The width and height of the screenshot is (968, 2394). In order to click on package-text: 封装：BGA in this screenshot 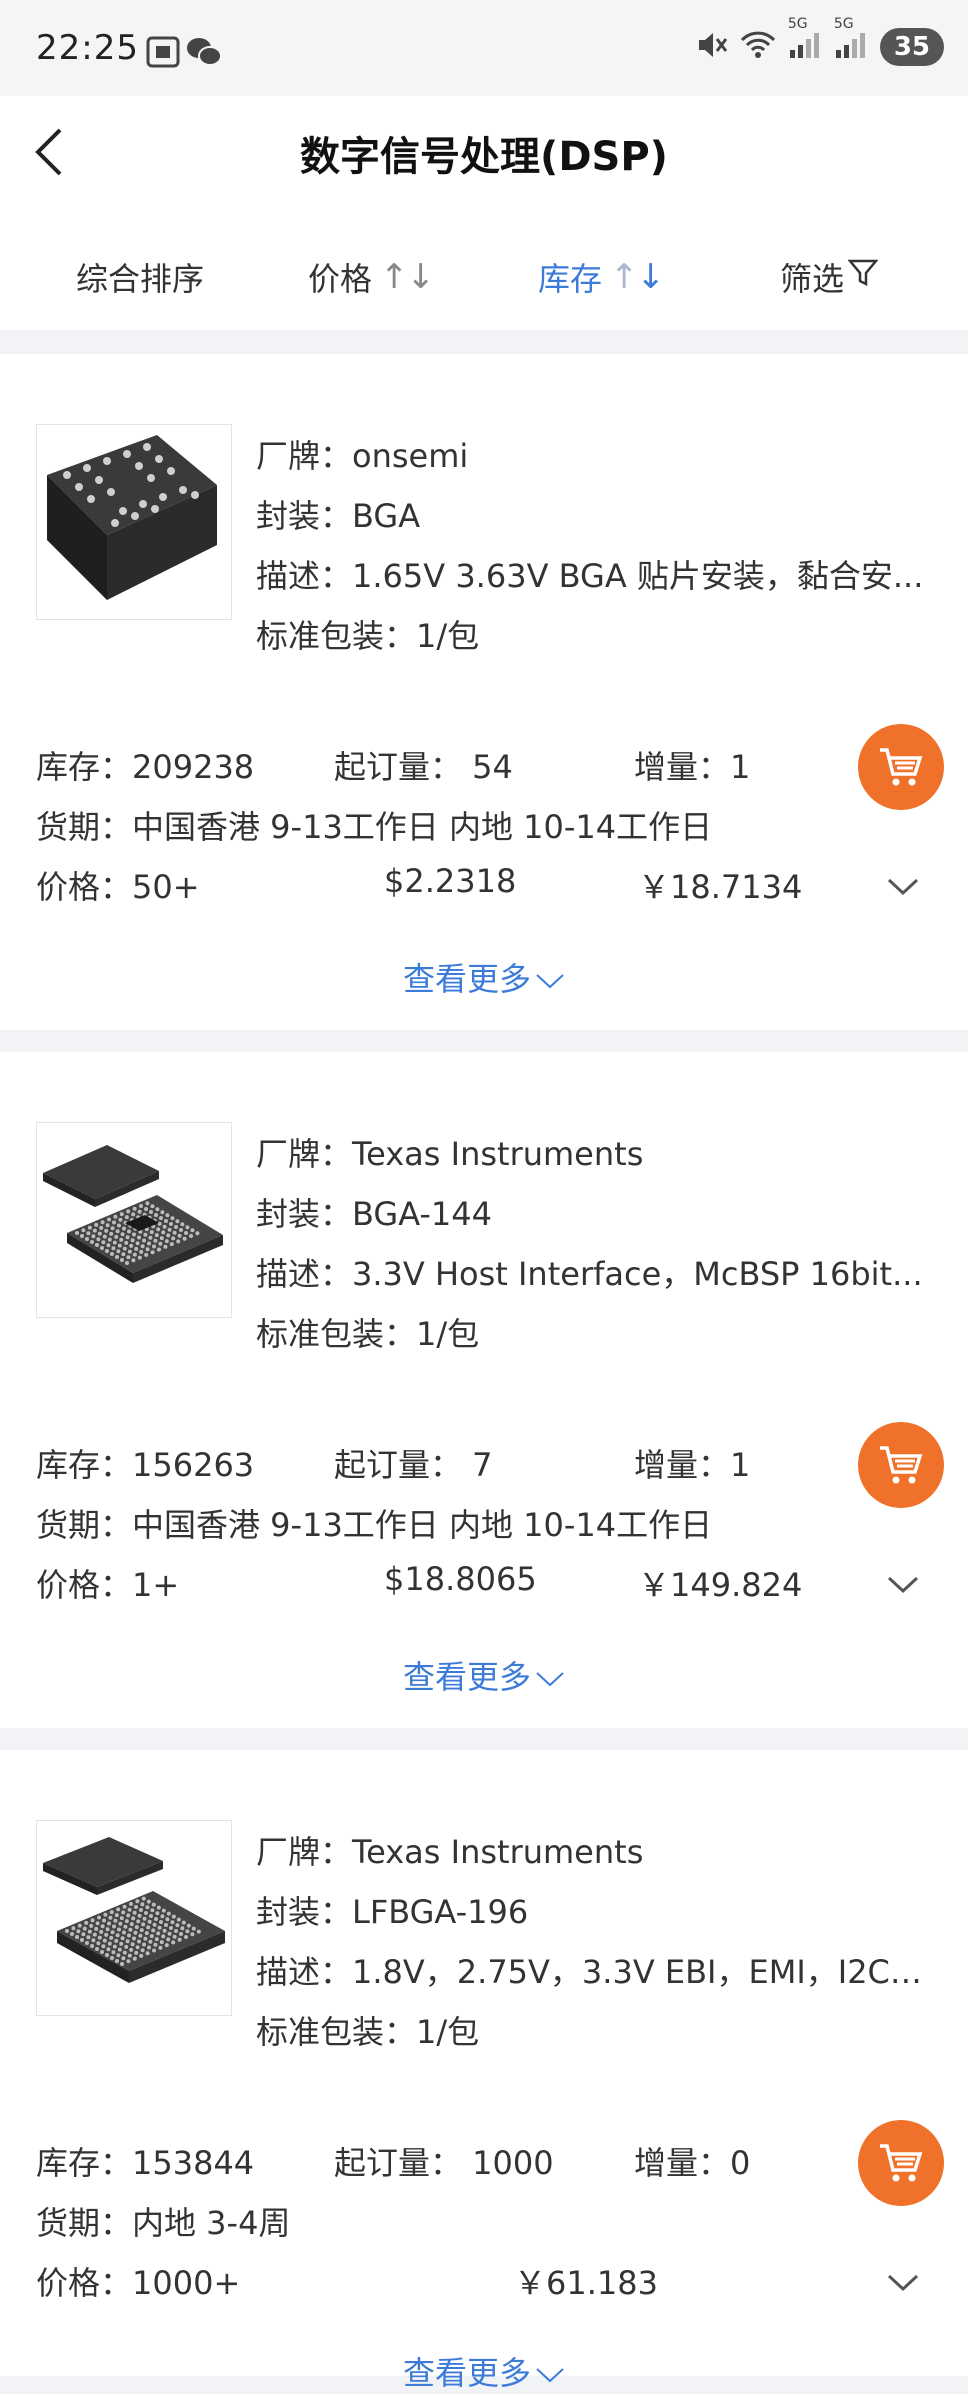, I will do `click(338, 516)`.